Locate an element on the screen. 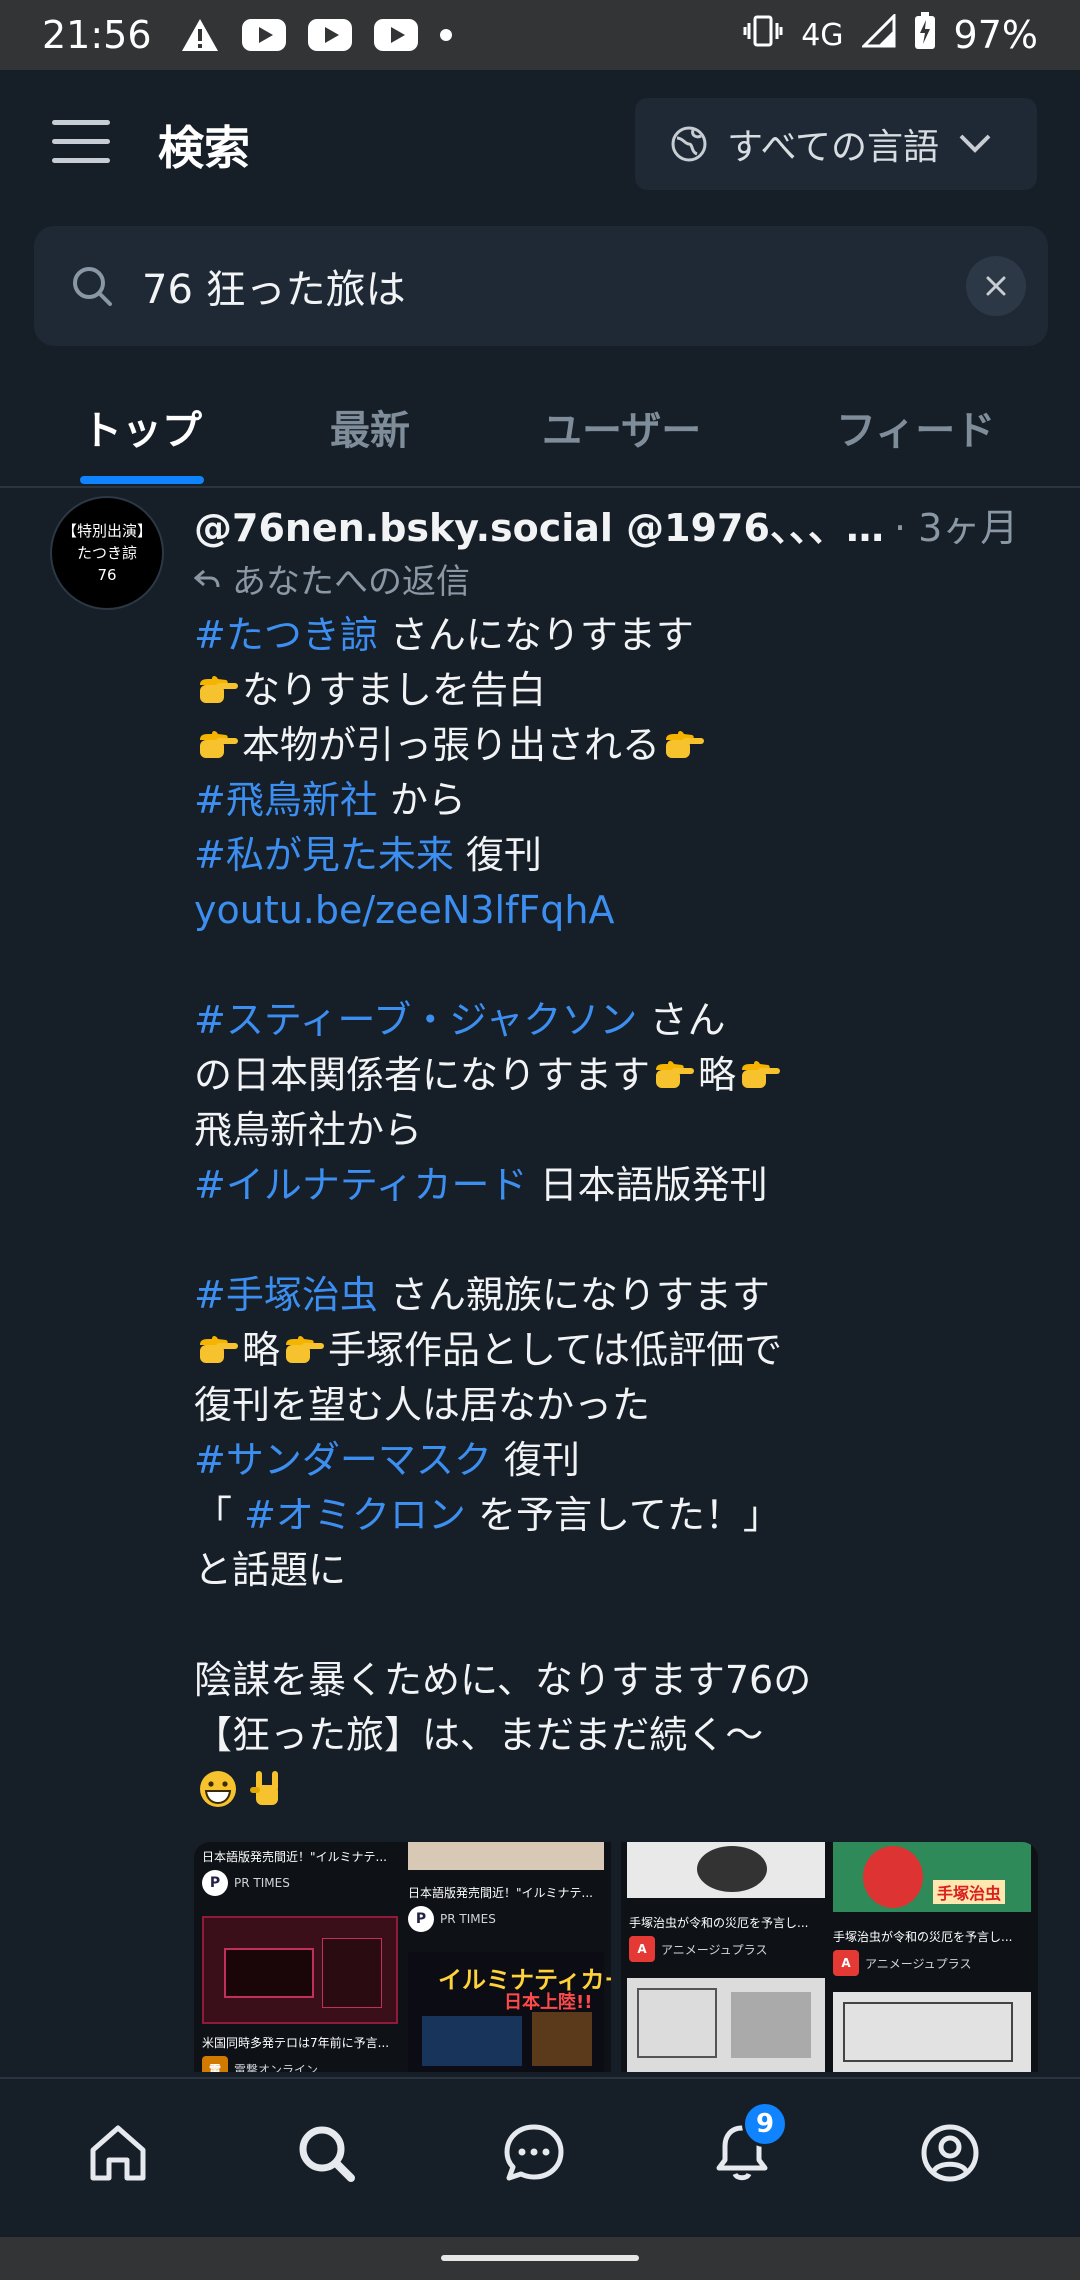 The height and width of the screenshot is (2280, 1080). post-text-line: なりすましを告白 is located at coordinates (624, 690).